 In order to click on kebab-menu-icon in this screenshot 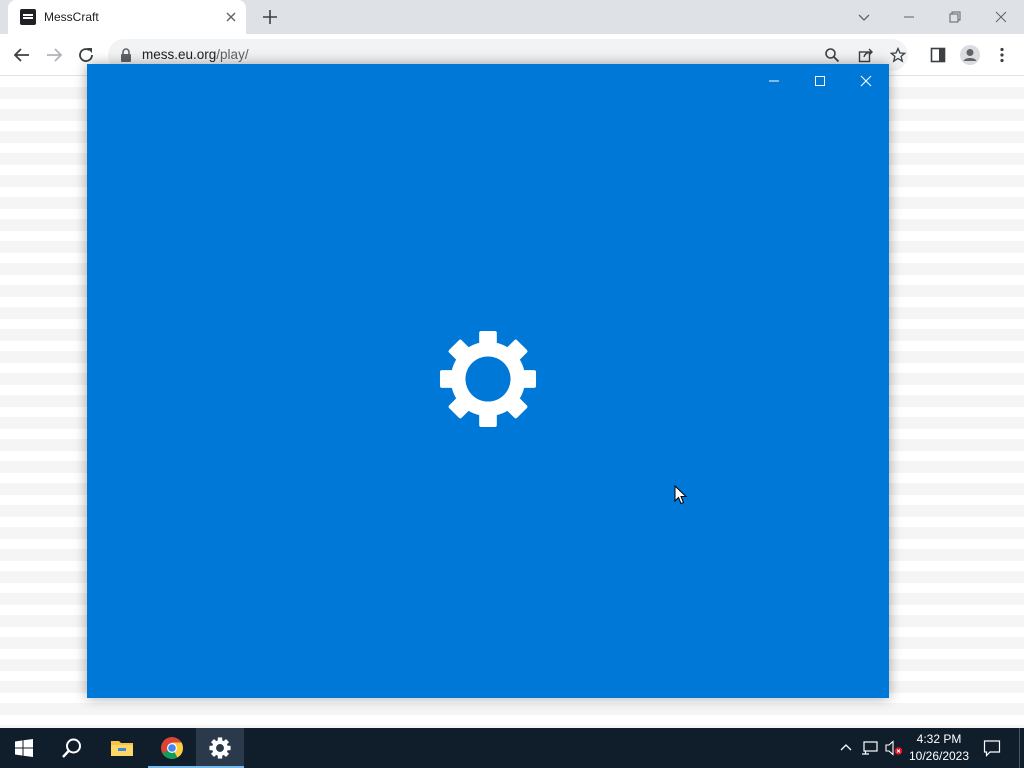, I will do `click(1002, 55)`.